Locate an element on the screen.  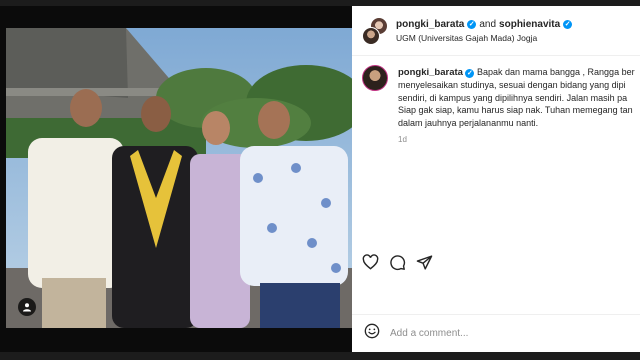
collab-avatars is located at coordinates (375, 30).